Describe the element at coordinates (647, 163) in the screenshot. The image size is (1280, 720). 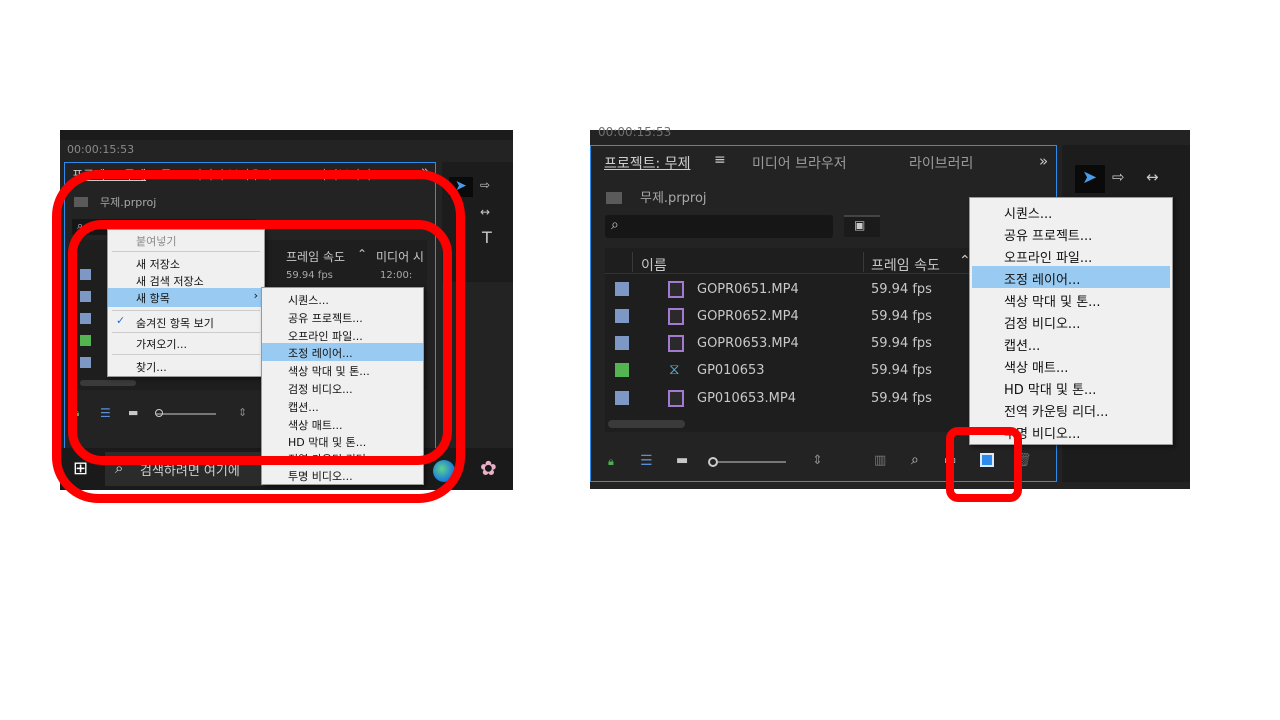
I see `right-tab-project: 프로젝트: 무제` at that location.